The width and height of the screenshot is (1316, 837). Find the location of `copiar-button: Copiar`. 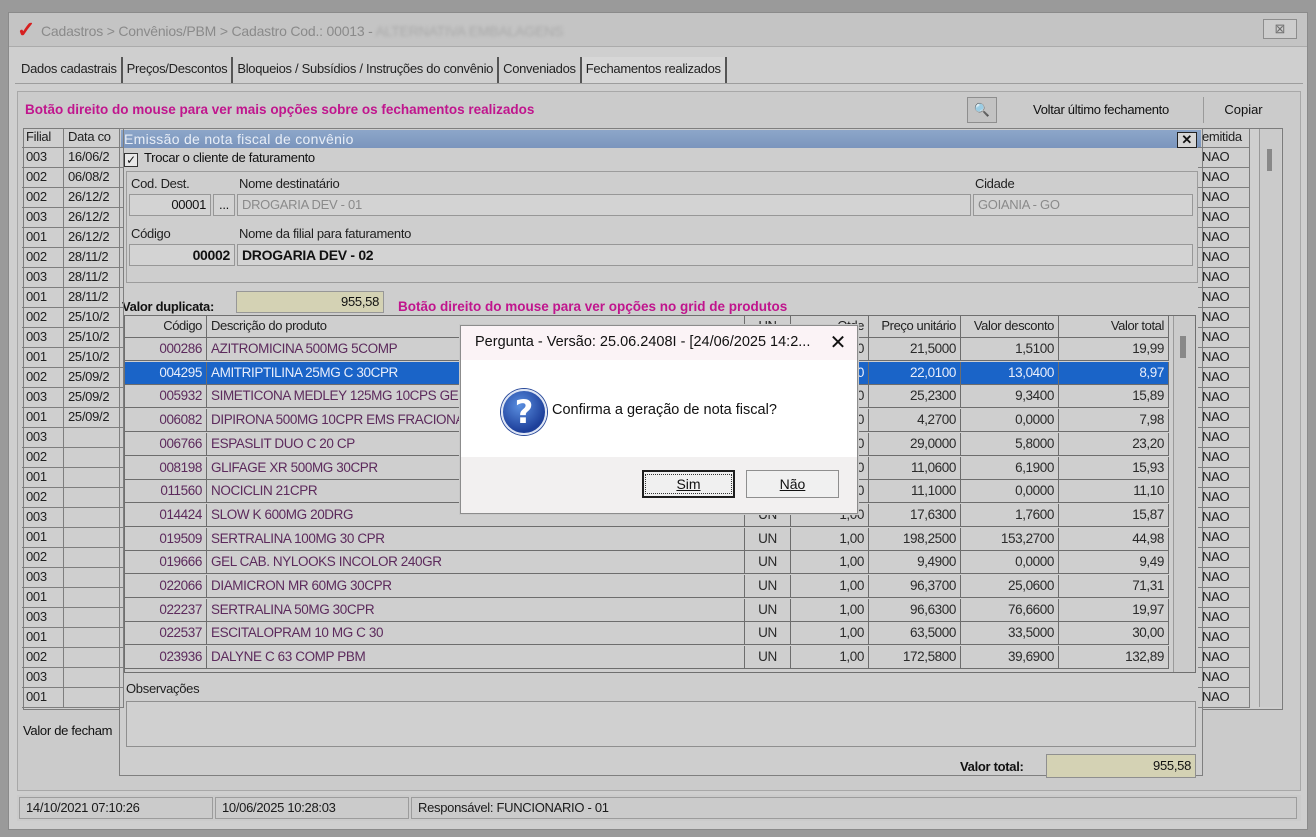

copiar-button: Copiar is located at coordinates (1243, 110).